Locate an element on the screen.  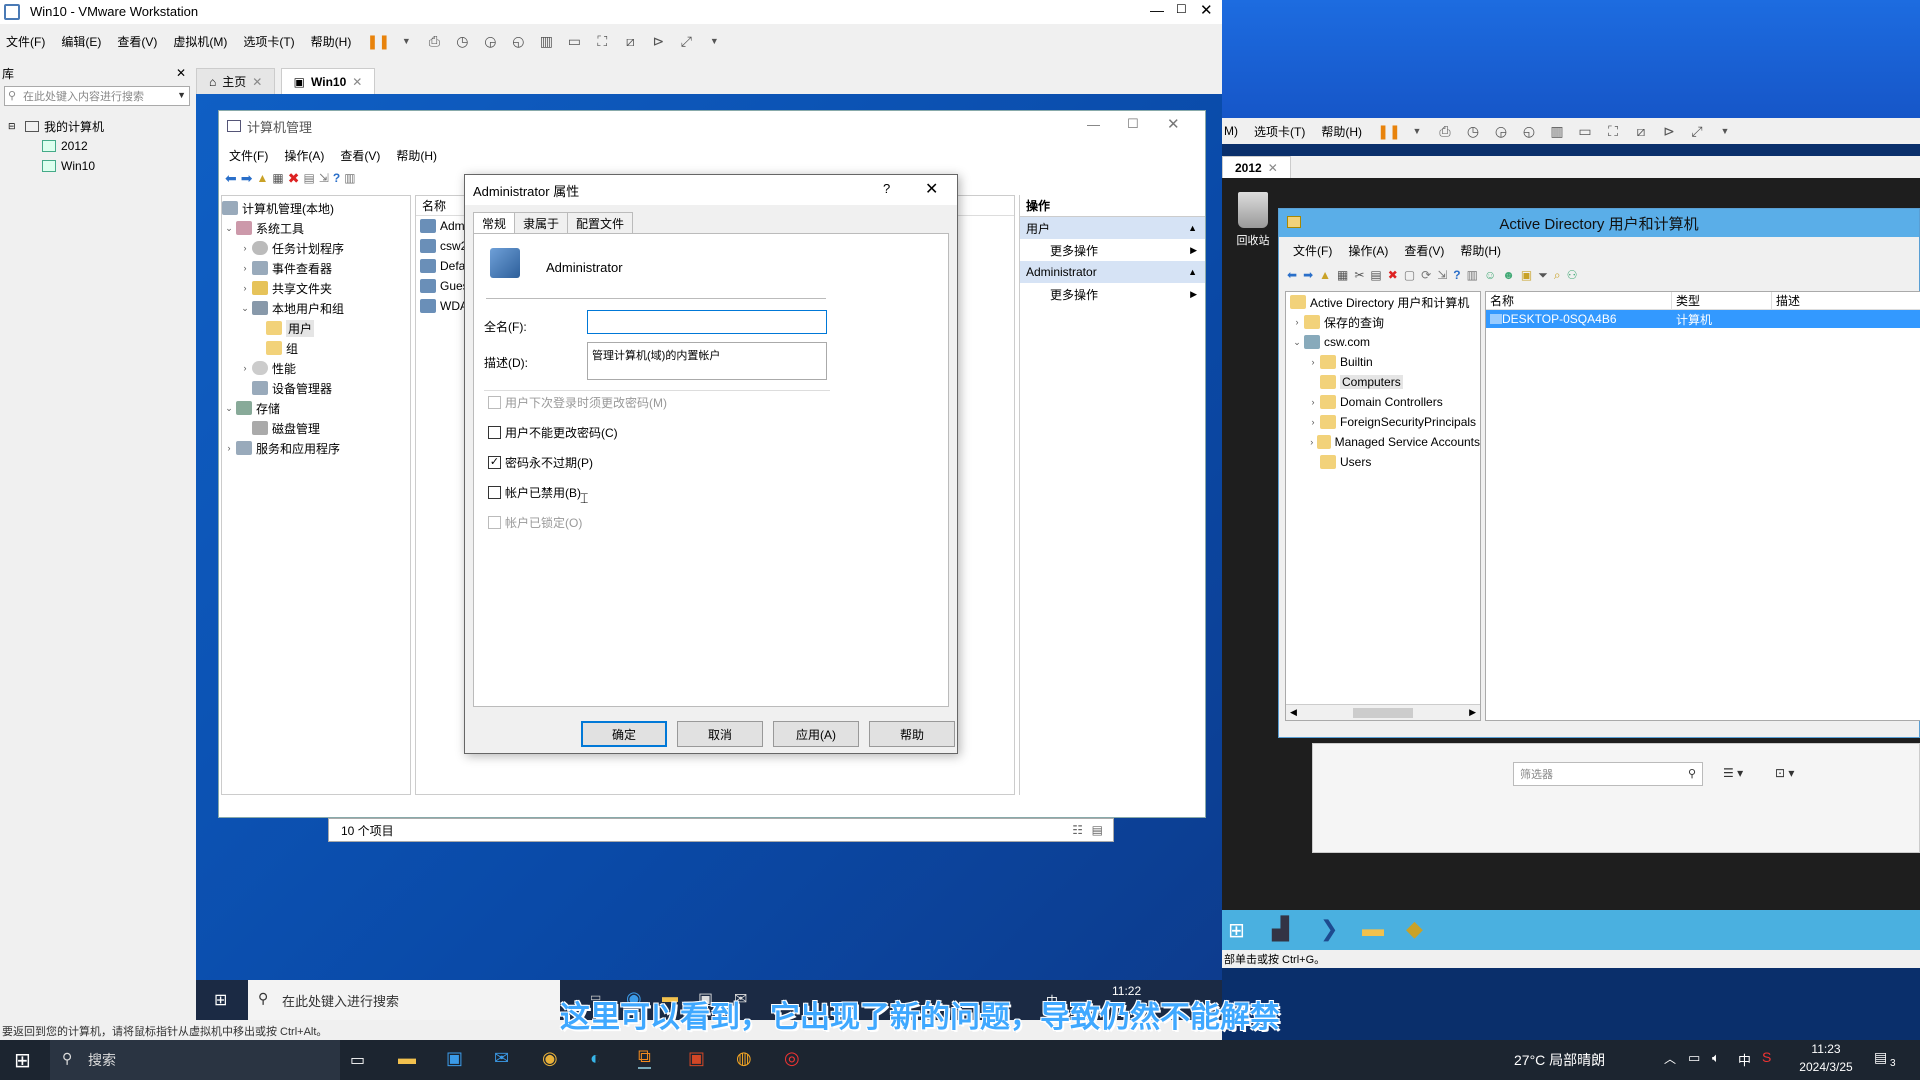
show-hide-tree-icon: ▦ is located at coordinates (1342, 275).